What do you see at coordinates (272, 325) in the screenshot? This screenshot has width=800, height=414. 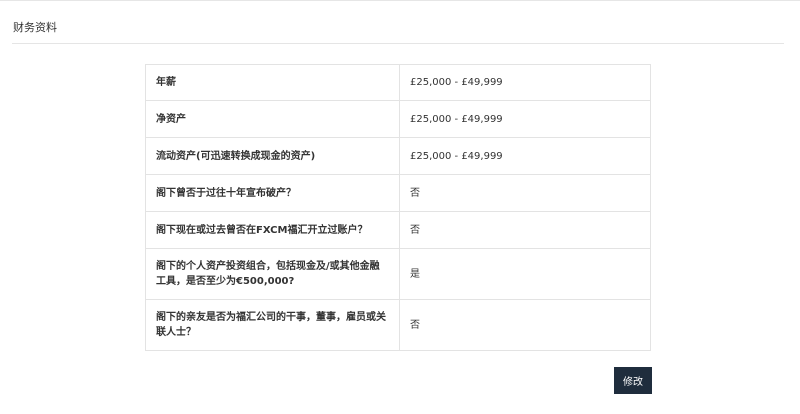 I see `row-label: 阁下的亲友是否为福汇公司的干事，董事，雇员或关联人士？` at bounding box center [272, 325].